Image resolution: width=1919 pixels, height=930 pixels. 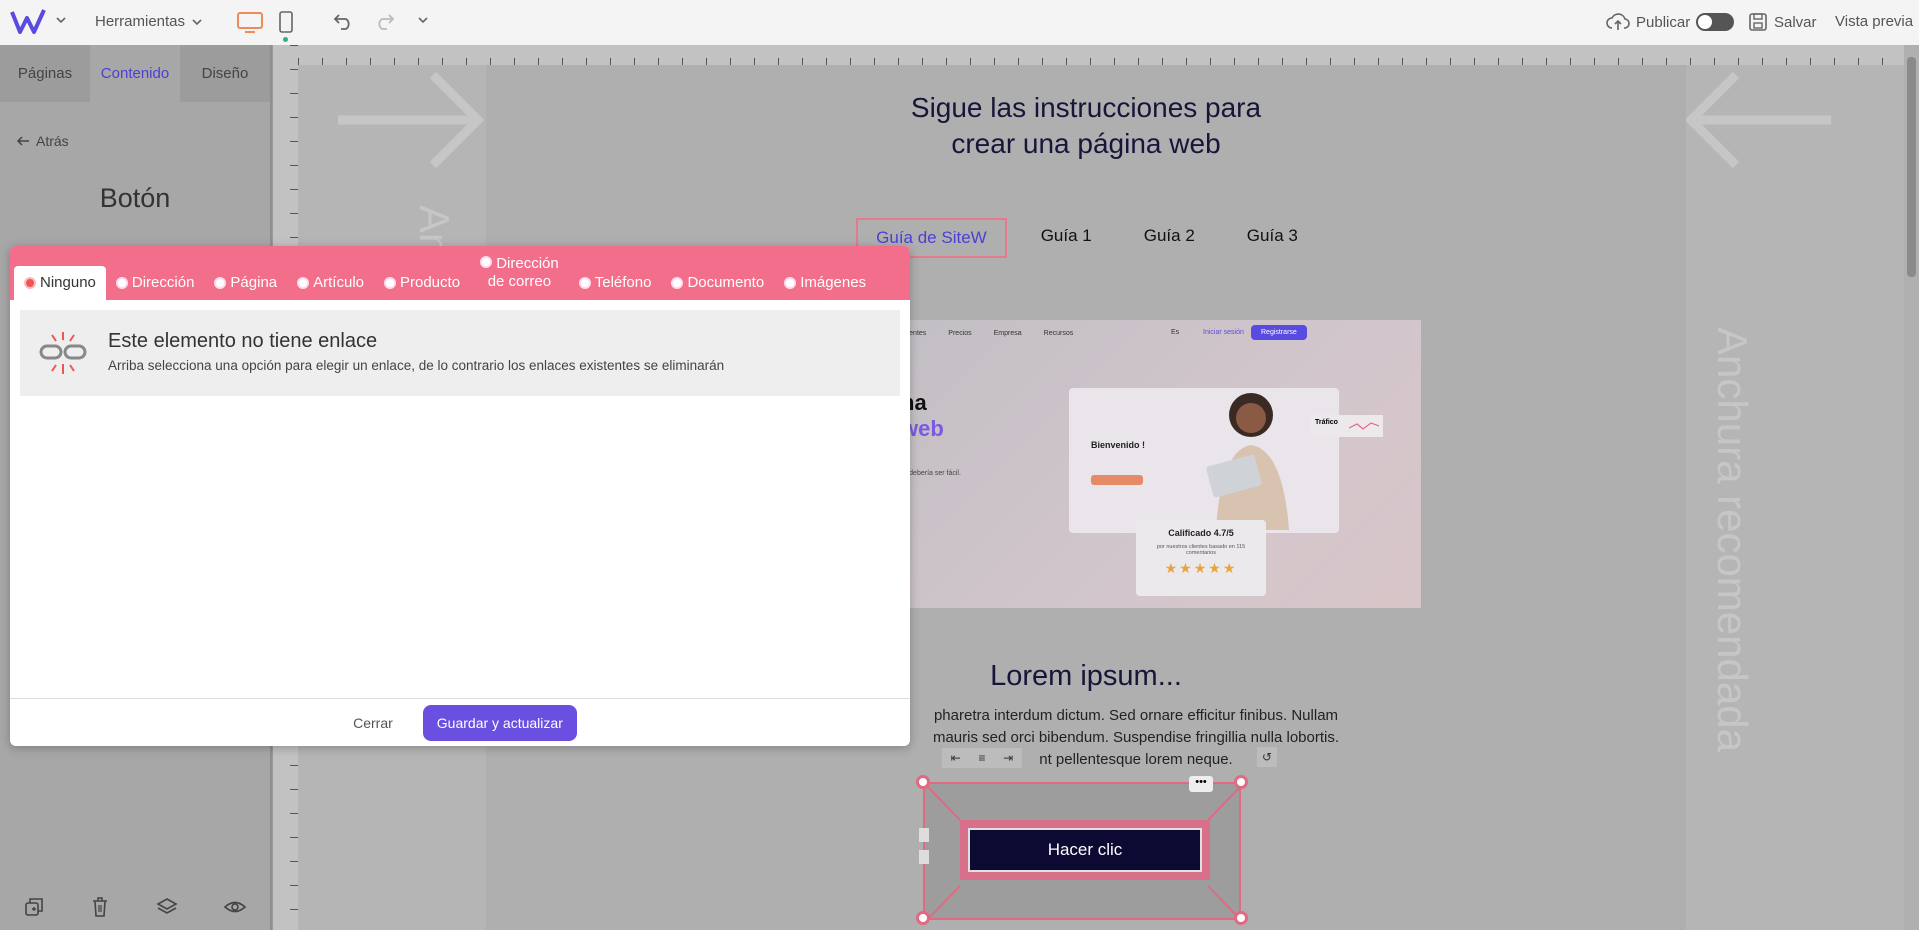 What do you see at coordinates (923, 782) in the screenshot?
I see `resize-handle-top-left` at bounding box center [923, 782].